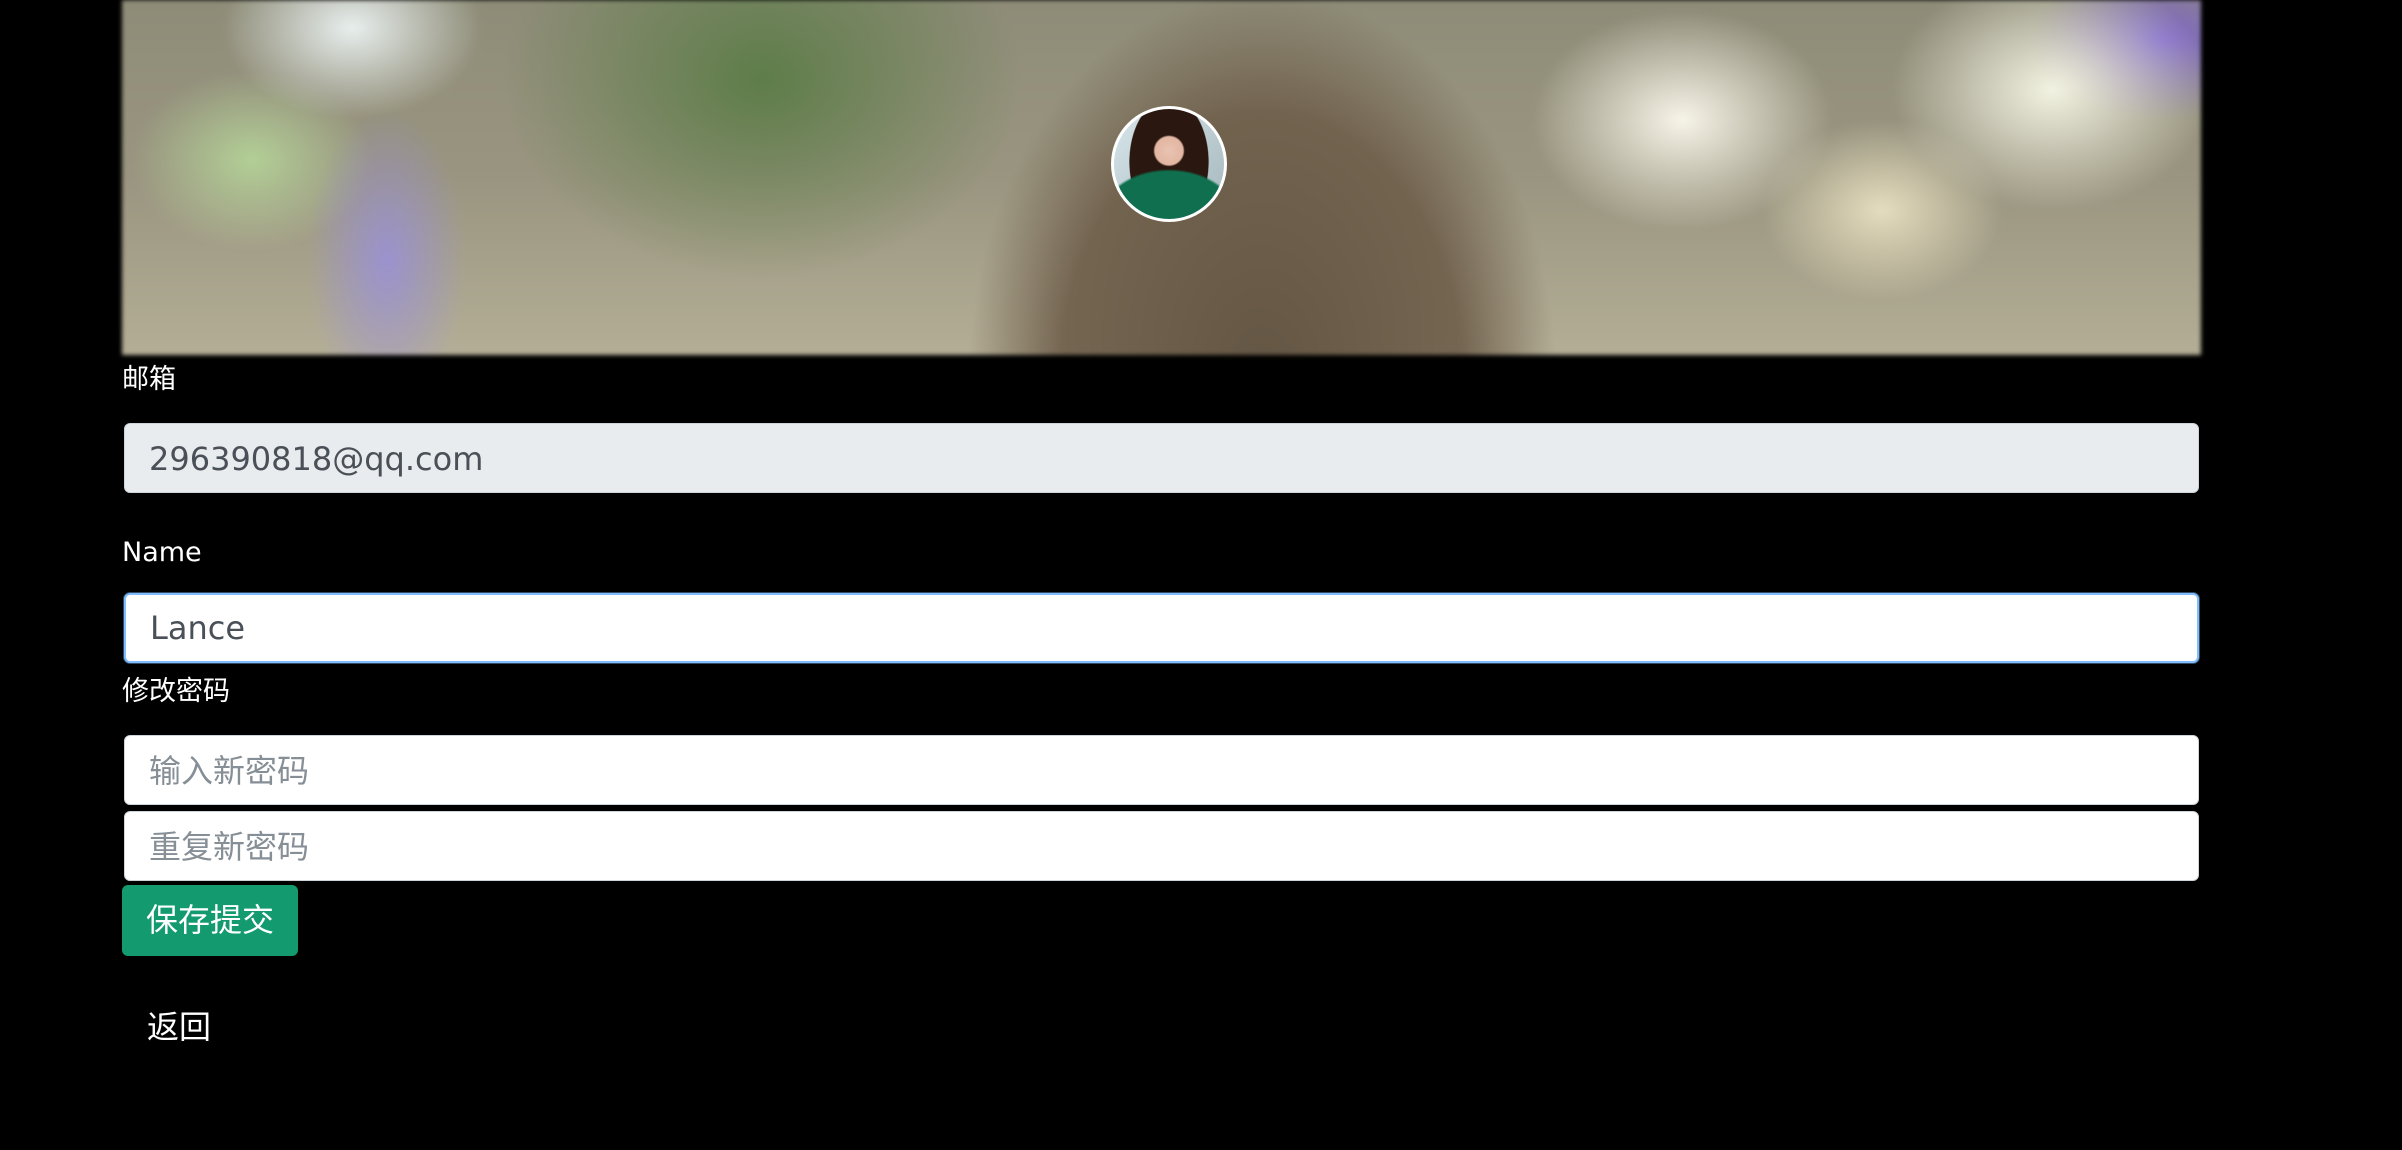 The height and width of the screenshot is (1150, 2402). What do you see at coordinates (162, 552) in the screenshot?
I see `name-label: Name` at bounding box center [162, 552].